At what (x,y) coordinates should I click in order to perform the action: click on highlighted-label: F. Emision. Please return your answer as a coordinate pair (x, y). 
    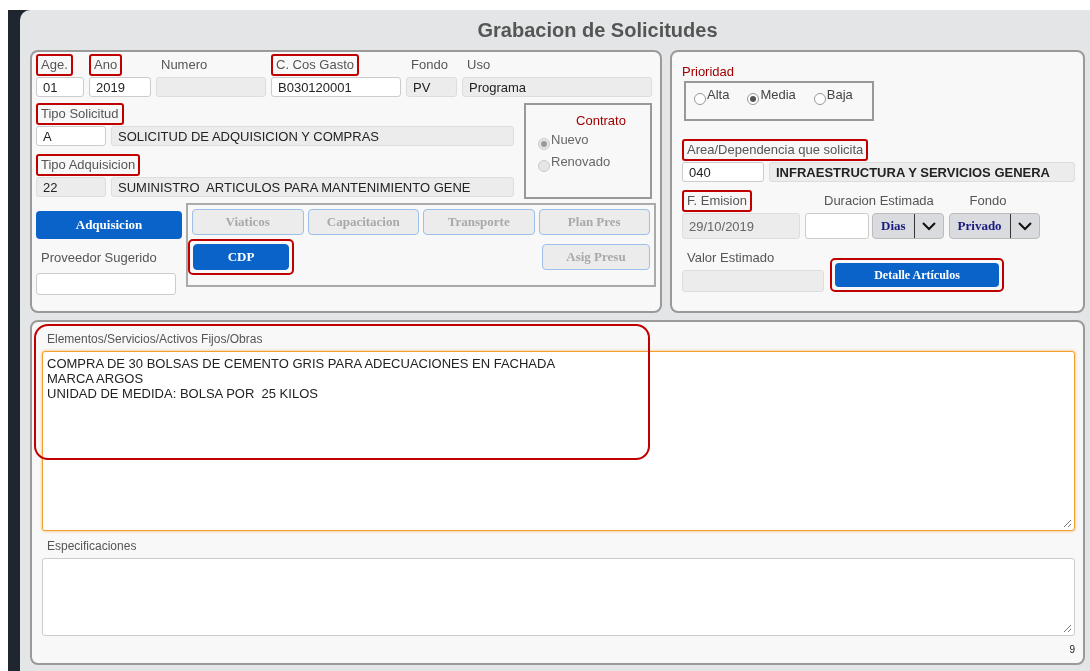
    Looking at the image, I should click on (717, 201).